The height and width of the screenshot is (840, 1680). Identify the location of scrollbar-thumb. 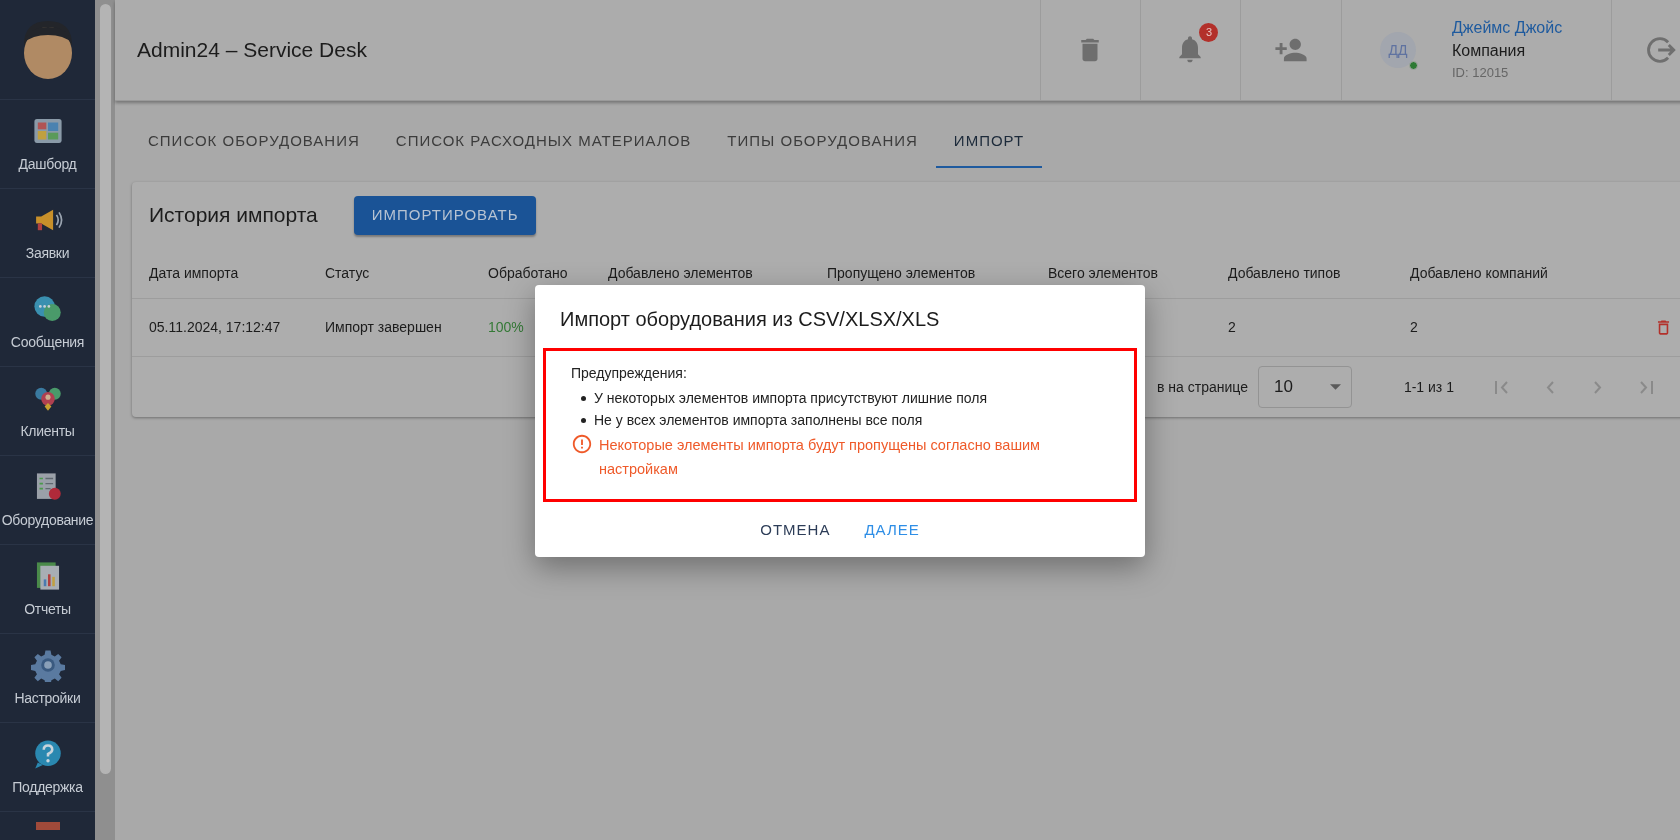
(105, 389).